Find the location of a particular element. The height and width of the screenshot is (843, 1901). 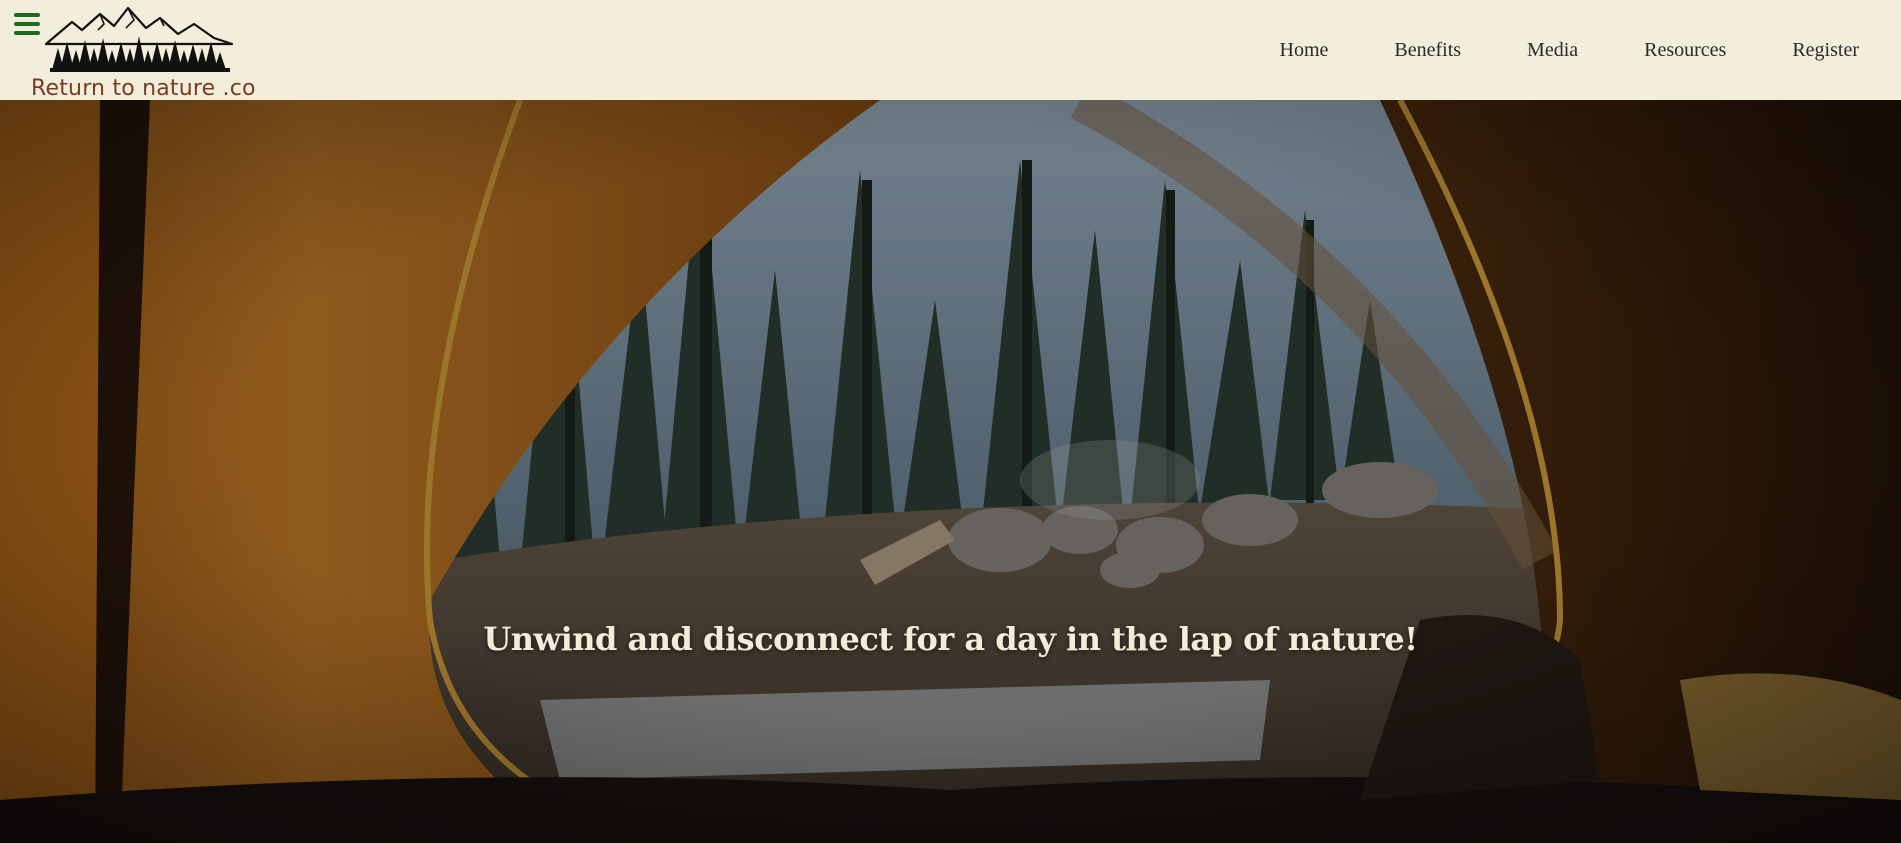

nav-benefits: Benefits is located at coordinates (1427, 50).